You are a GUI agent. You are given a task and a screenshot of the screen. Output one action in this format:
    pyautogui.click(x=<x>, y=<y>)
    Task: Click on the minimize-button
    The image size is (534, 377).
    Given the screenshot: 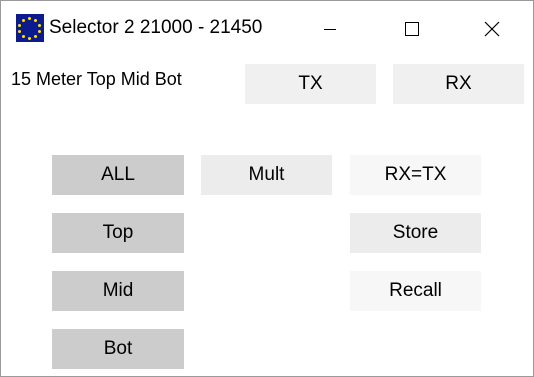 What is the action you would take?
    pyautogui.click(x=330, y=29)
    